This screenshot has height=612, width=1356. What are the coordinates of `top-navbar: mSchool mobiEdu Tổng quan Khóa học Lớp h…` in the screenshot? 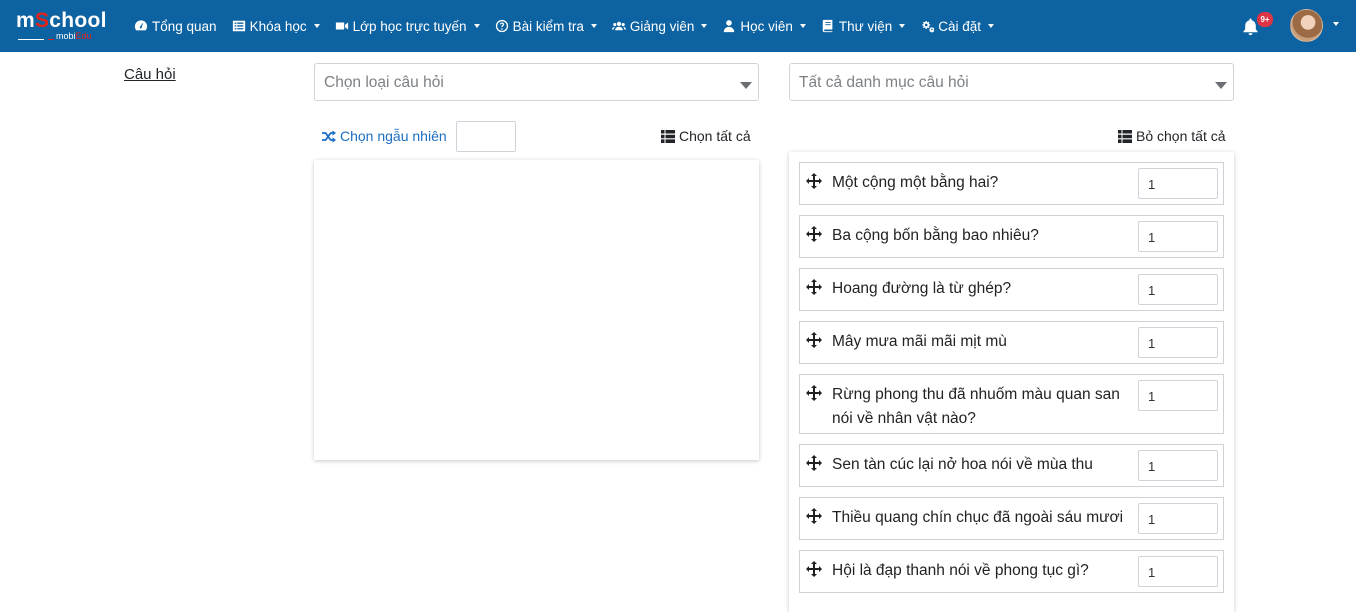 It's located at (678, 26).